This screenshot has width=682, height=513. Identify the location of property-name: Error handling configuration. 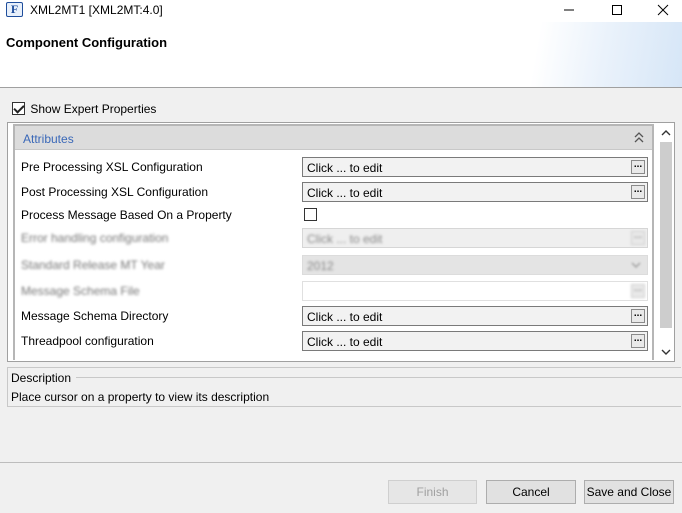
(95, 238).